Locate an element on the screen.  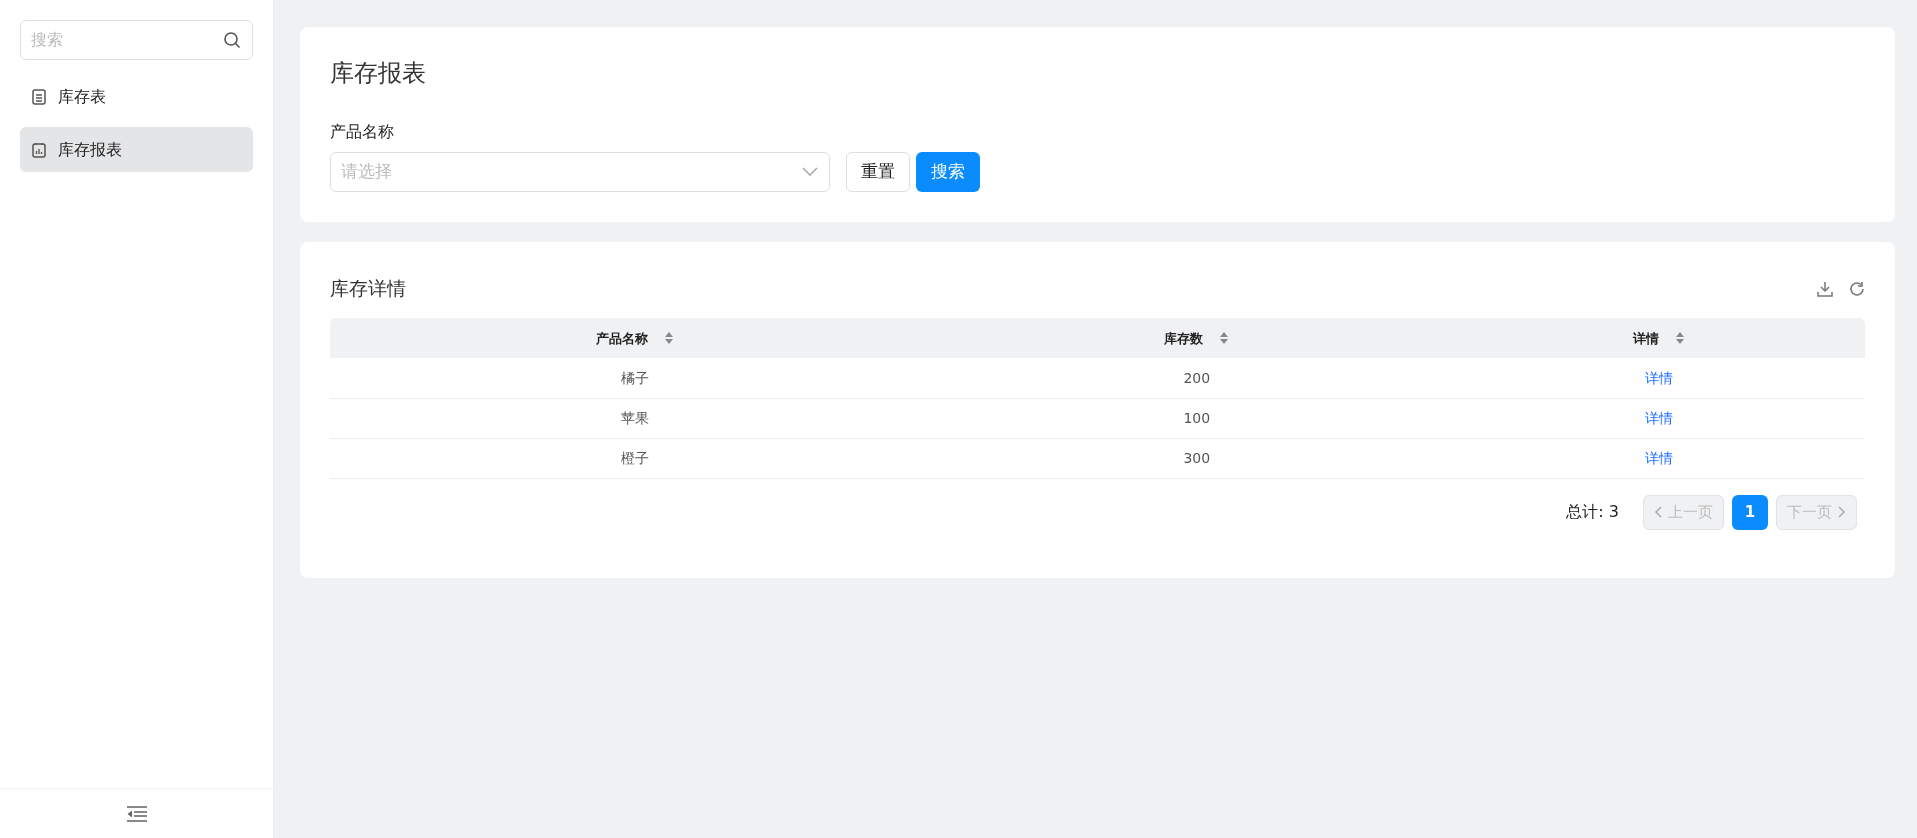
table-cell: 橘子 is located at coordinates (635, 377).